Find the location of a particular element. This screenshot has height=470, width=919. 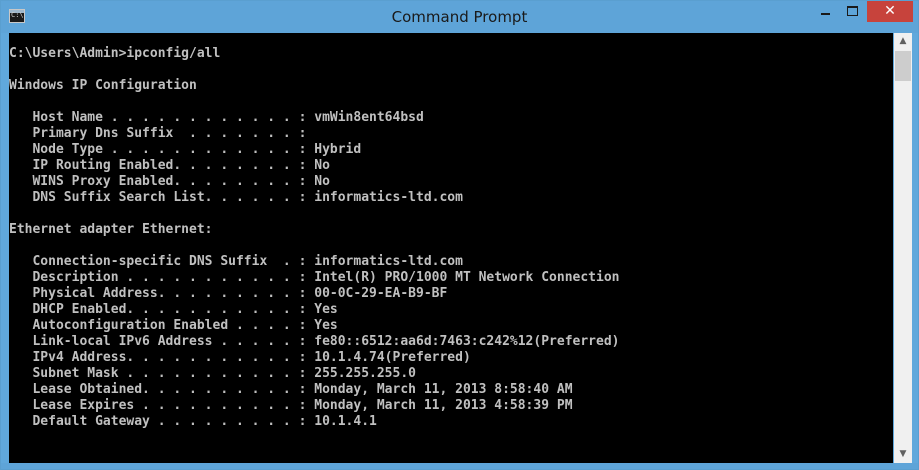

vertical-scrollbar: ▲ ▼ is located at coordinates (903, 248).